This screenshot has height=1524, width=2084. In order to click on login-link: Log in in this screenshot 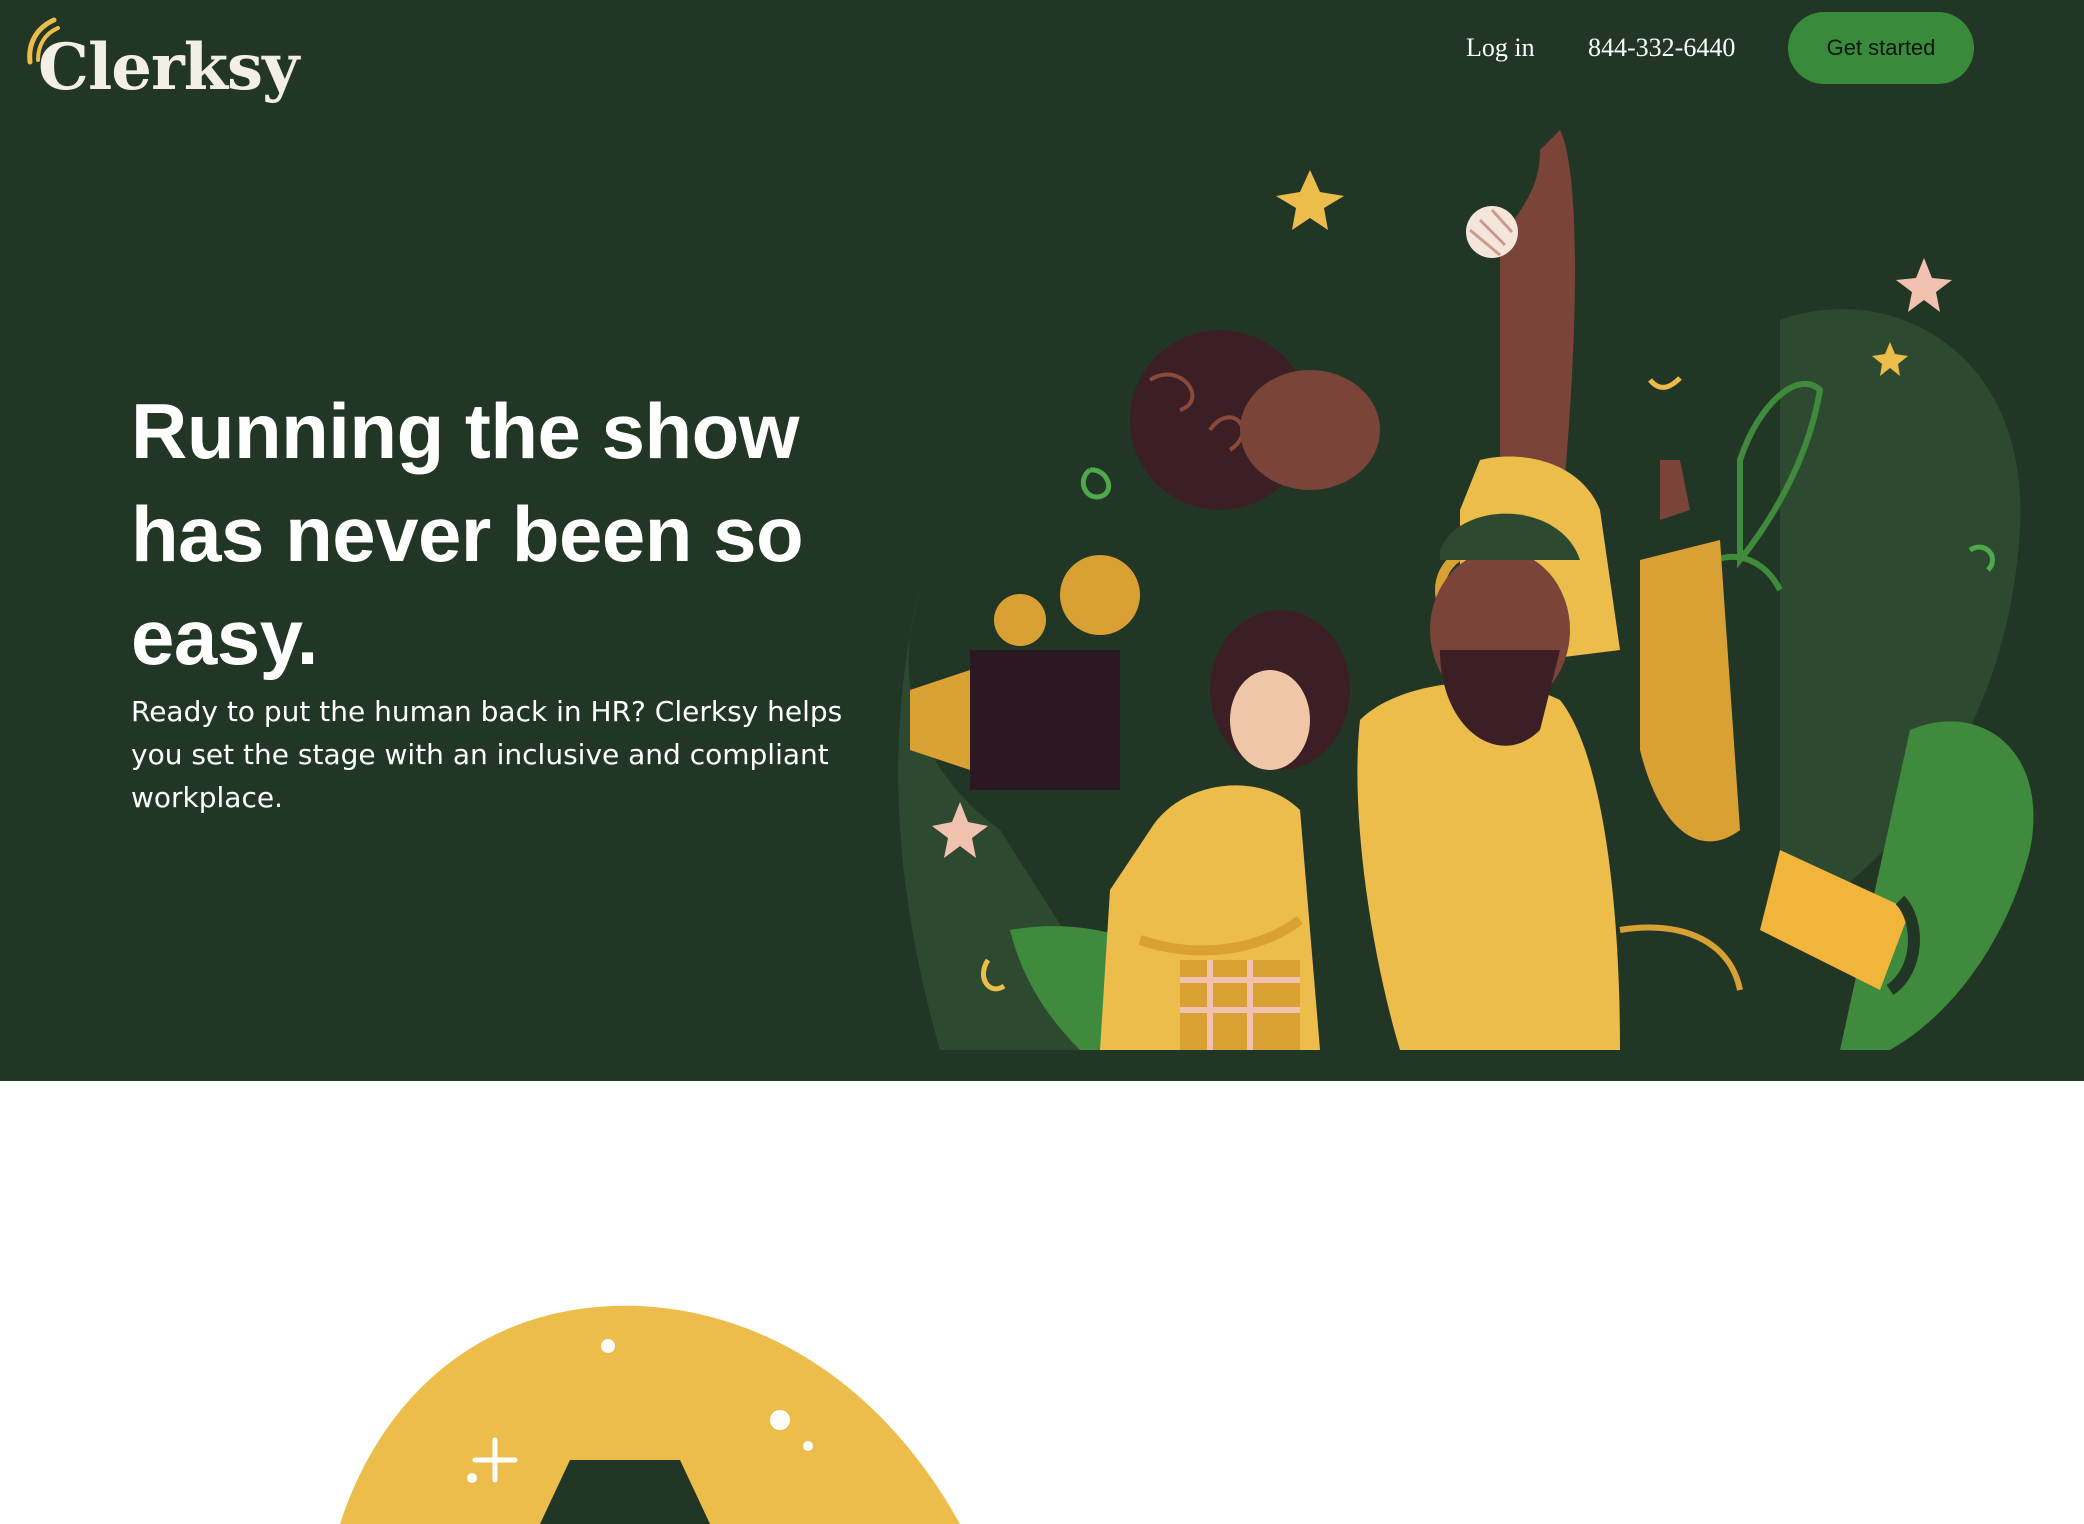, I will do `click(1500, 48)`.